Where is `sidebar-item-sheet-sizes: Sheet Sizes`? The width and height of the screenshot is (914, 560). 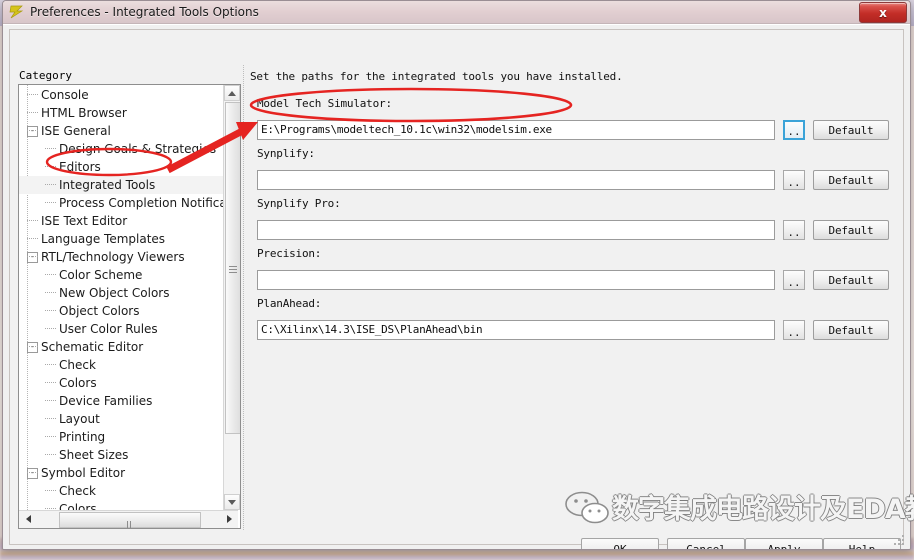
sidebar-item-sheet-sizes: Sheet Sizes is located at coordinates (121, 455).